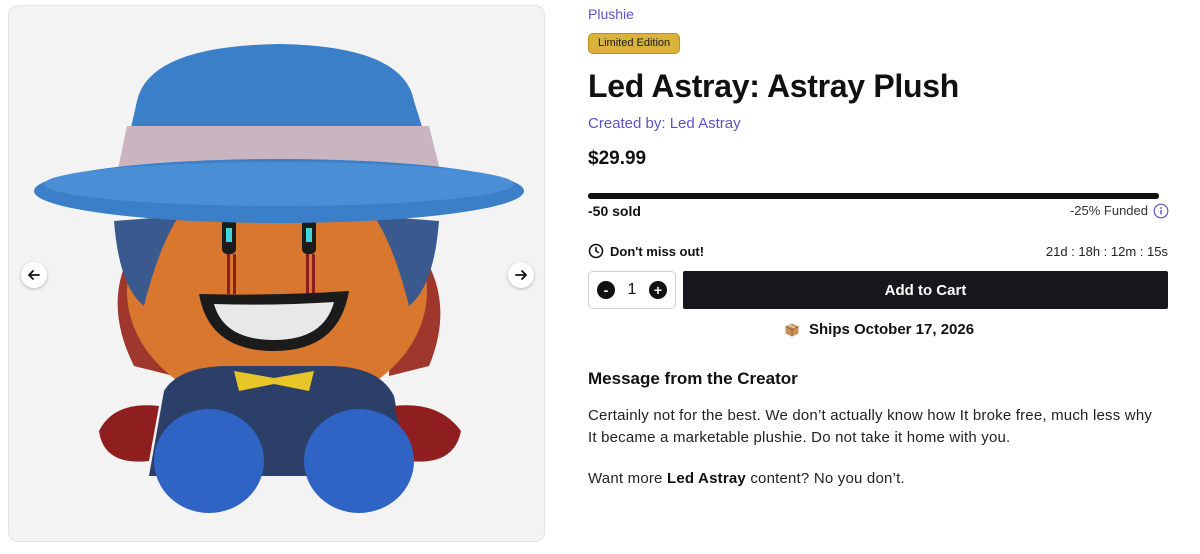  I want to click on funding-progress-bar, so click(873, 196).